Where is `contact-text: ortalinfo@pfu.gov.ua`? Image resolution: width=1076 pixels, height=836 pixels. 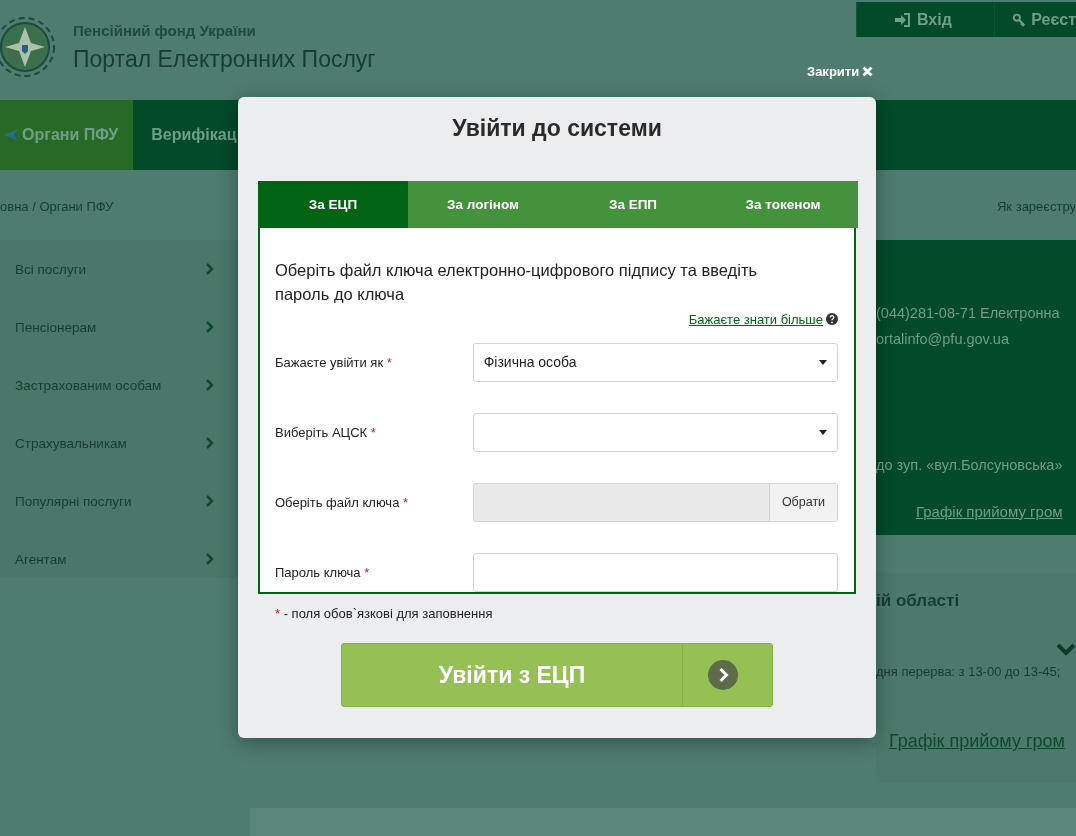
contact-text: ortalinfo@pfu.gov.ua is located at coordinates (943, 340).